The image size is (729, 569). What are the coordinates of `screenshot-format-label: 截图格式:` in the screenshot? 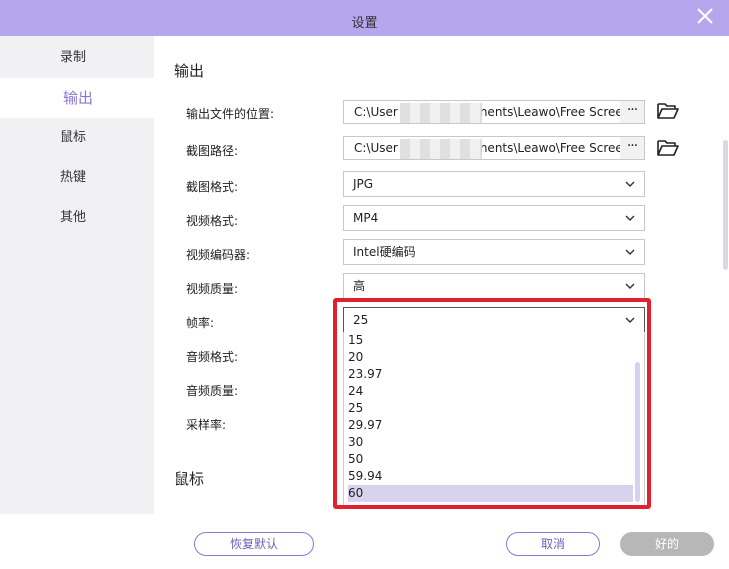 It's located at (212, 187).